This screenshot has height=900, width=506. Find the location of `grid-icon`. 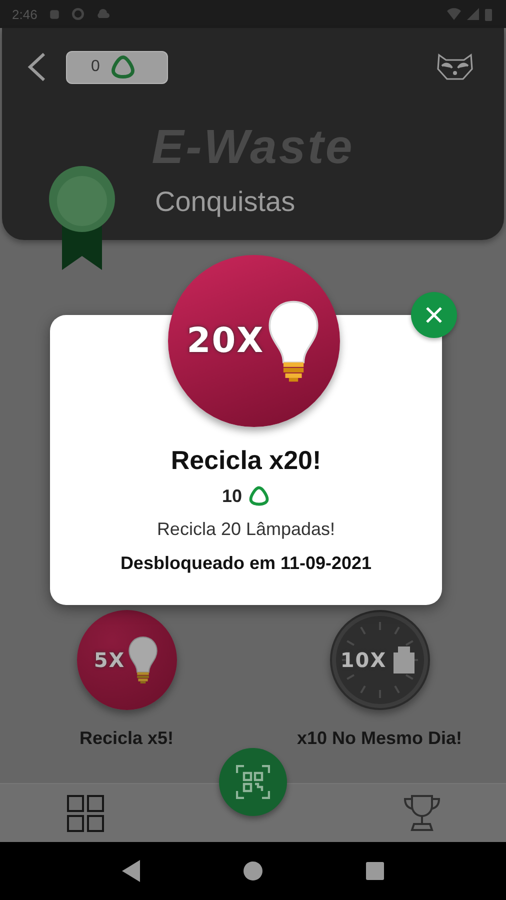

grid-icon is located at coordinates (85, 813).